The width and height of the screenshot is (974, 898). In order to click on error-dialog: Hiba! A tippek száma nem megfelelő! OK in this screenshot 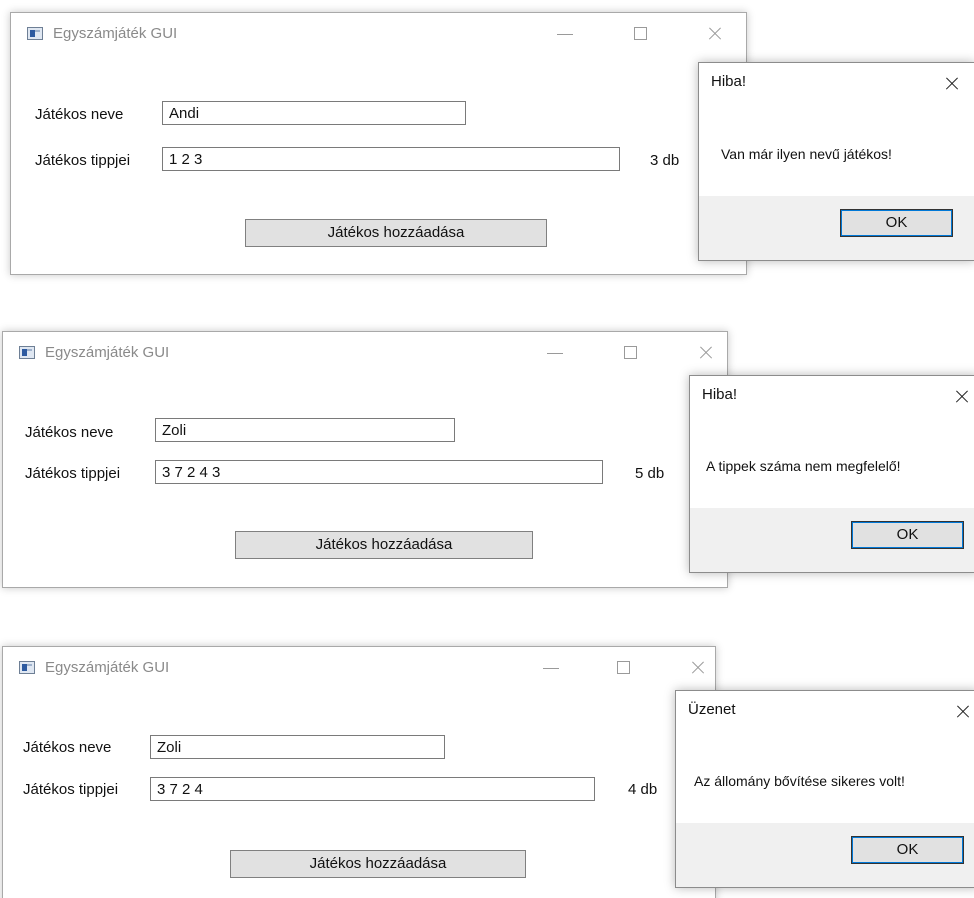, I will do `click(831, 474)`.